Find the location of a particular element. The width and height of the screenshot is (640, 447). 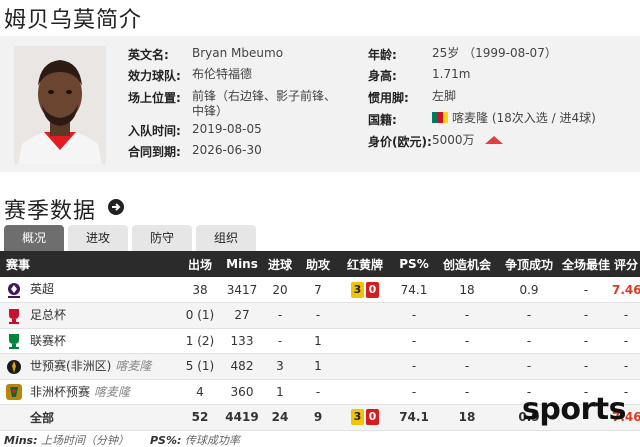

table-row: 英超 38 3417 20 7 30 74.1 18 0.9 - 7.46 is located at coordinates (320, 290).